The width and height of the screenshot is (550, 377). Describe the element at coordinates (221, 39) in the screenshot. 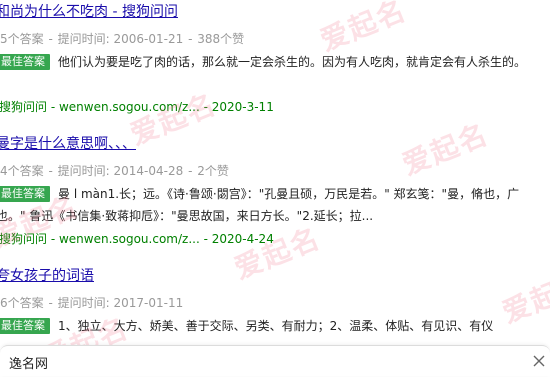

I see `likes-count: 388个赞` at that location.